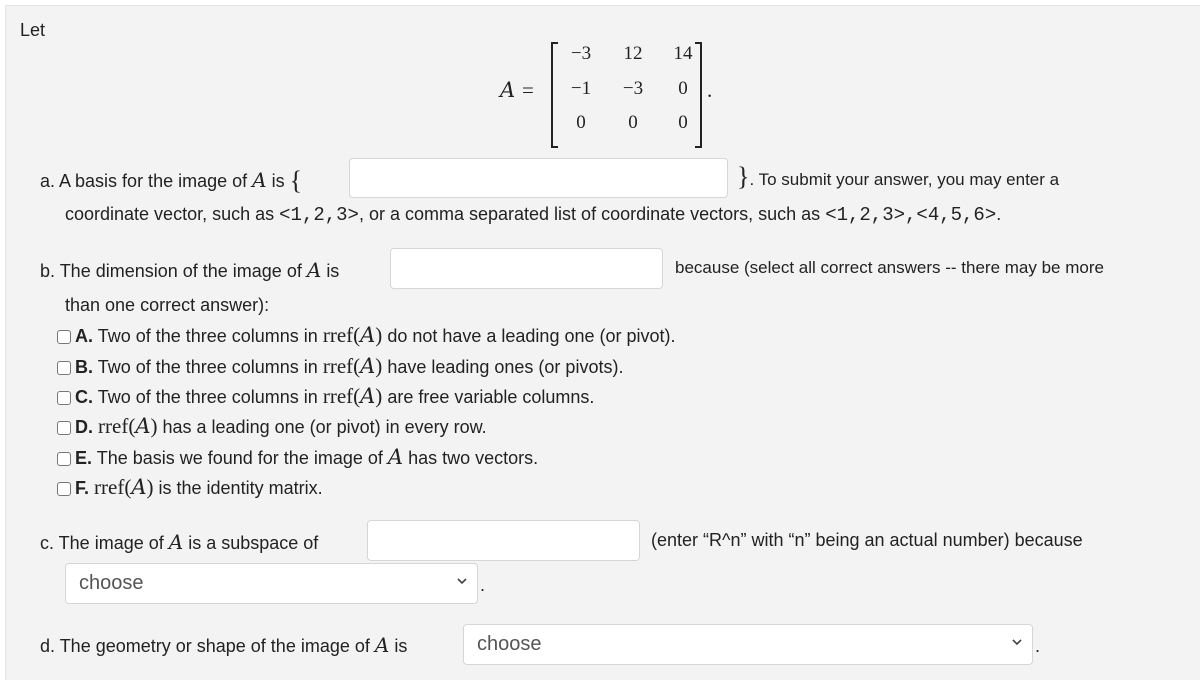 The width and height of the screenshot is (1200, 680). What do you see at coordinates (314, 270) in the screenshot?
I see `part-b-var: A` at bounding box center [314, 270].